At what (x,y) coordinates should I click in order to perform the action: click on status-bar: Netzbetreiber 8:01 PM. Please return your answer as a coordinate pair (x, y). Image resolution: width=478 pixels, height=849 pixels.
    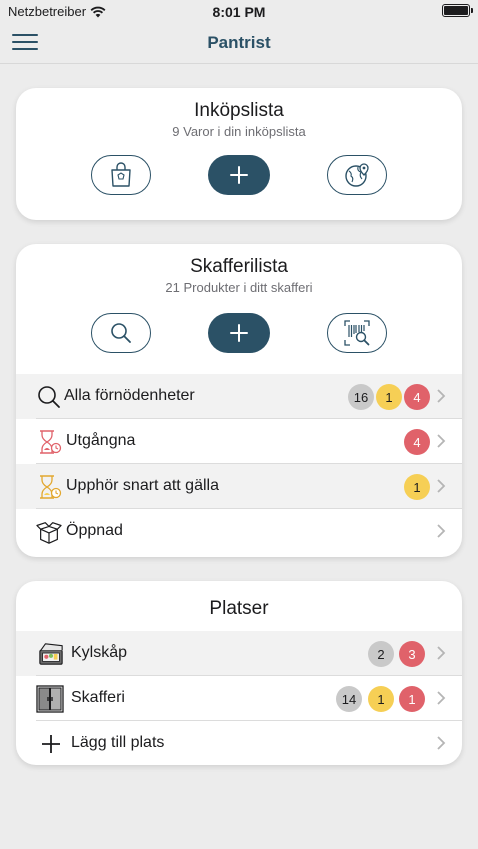
    Looking at the image, I should click on (239, 12).